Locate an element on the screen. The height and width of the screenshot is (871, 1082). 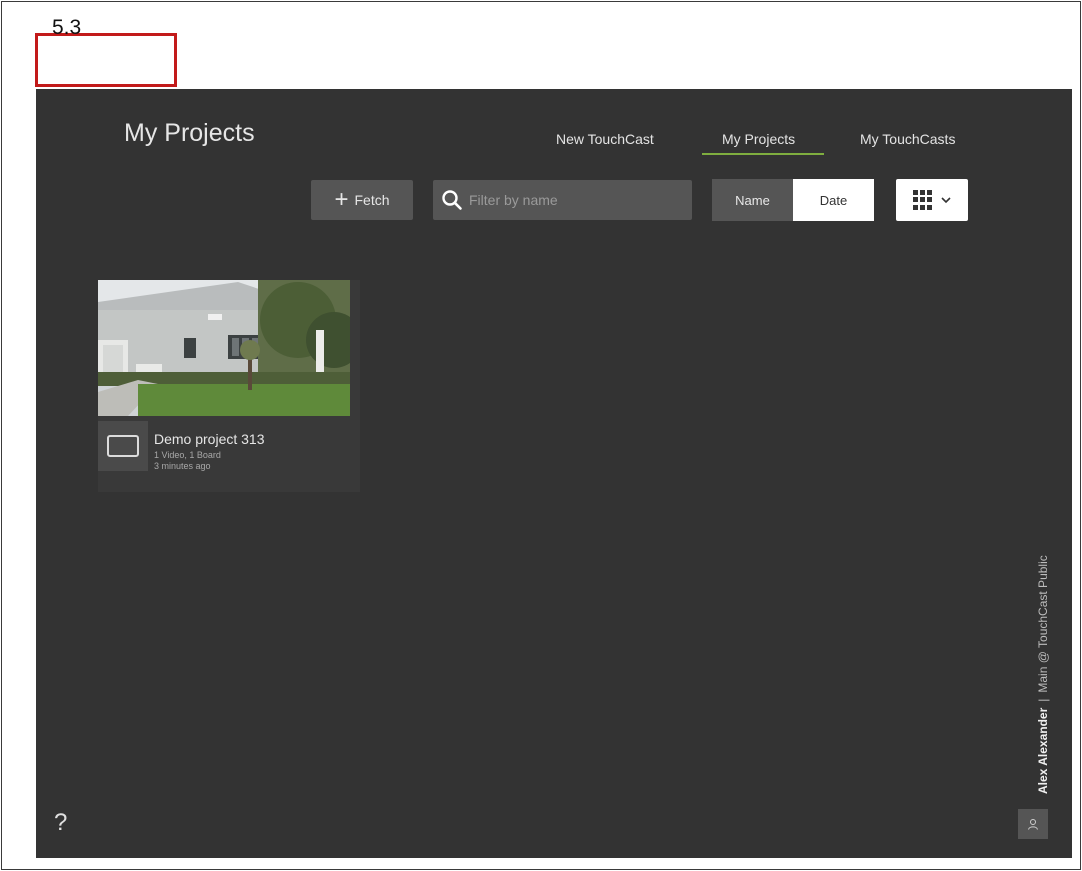
user-icon is located at coordinates (1033, 824).